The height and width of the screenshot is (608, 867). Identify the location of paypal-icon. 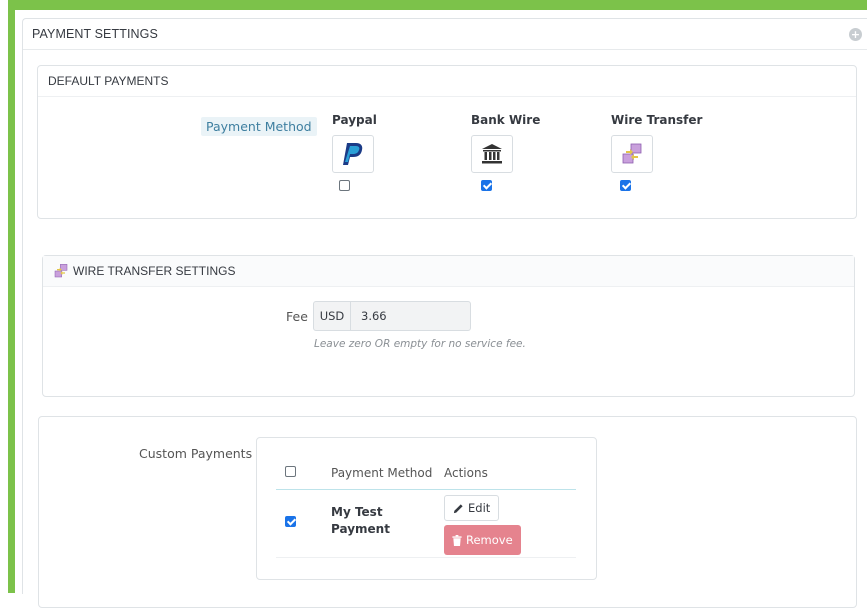
(353, 154).